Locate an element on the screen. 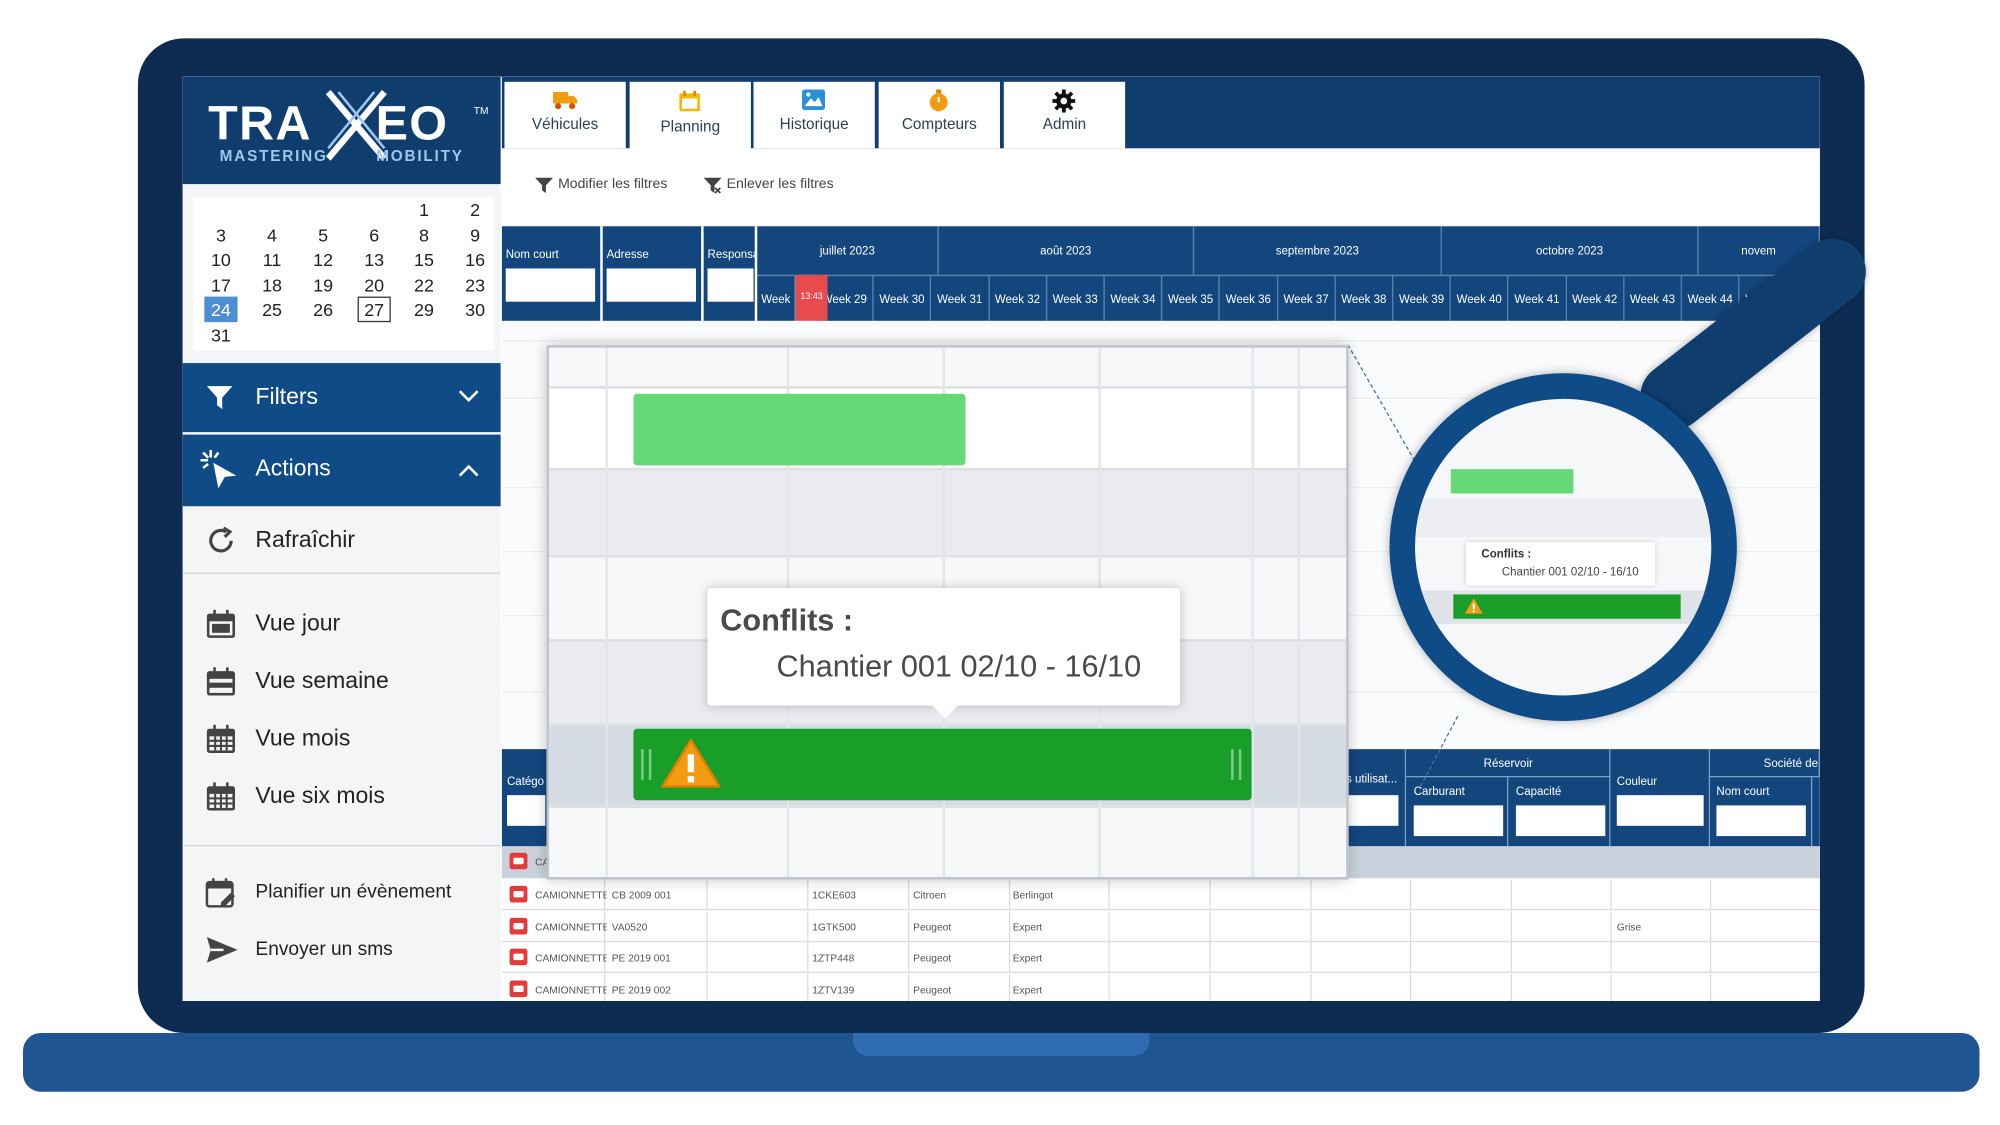  calendar-day: 3 is located at coordinates (220, 235).